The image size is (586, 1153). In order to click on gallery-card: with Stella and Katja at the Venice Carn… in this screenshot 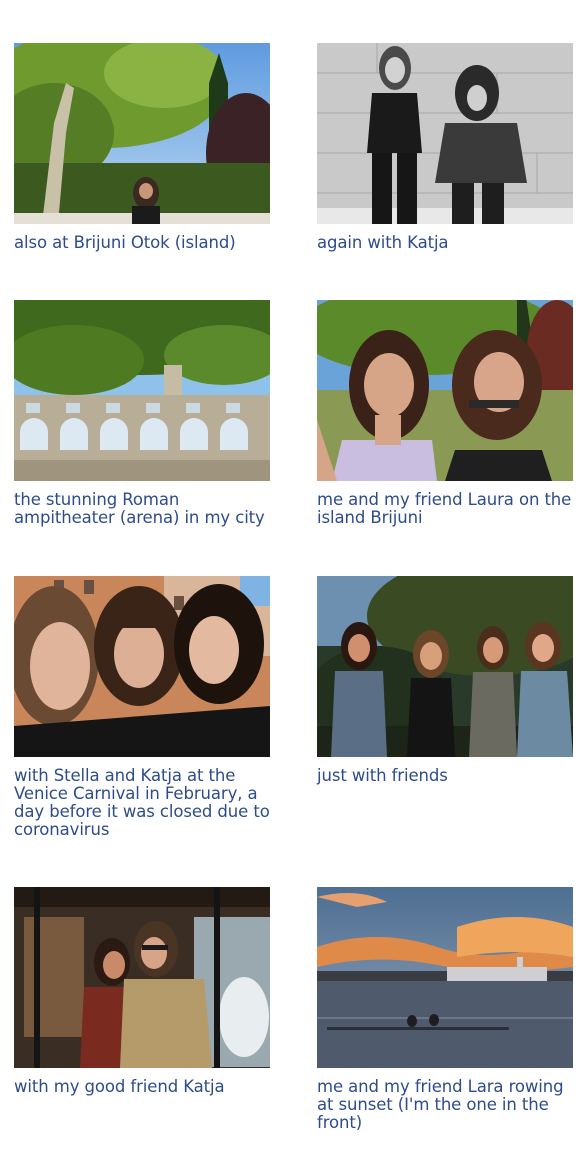, I will do `click(142, 707)`.